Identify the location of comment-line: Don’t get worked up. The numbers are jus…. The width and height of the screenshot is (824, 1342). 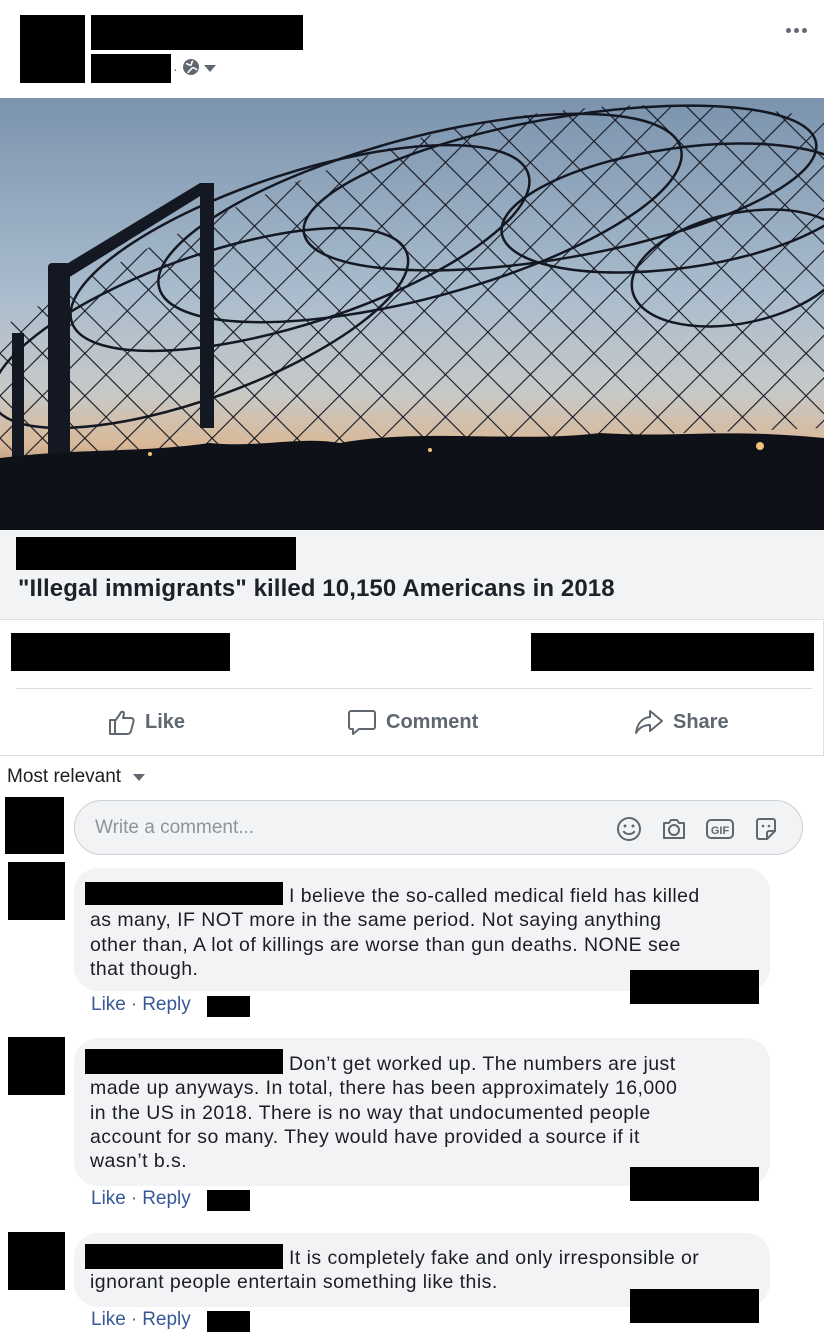
(482, 1064).